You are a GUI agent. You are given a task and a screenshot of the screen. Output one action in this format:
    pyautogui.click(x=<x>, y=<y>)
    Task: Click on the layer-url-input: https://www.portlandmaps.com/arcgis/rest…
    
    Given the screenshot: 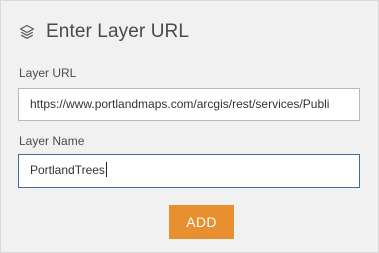 What is the action you would take?
    pyautogui.click(x=189, y=104)
    